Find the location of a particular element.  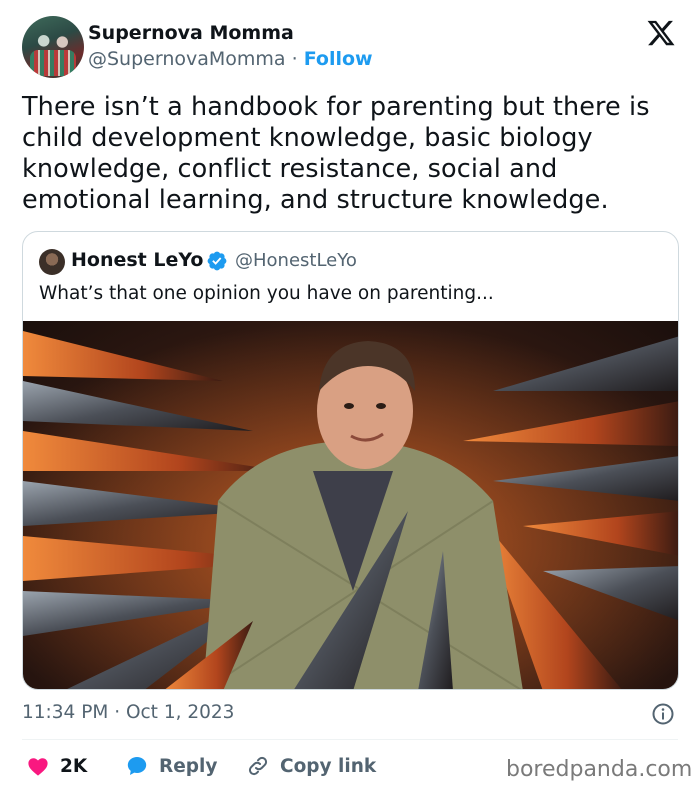

speech-bubble-icon is located at coordinates (137, 766).